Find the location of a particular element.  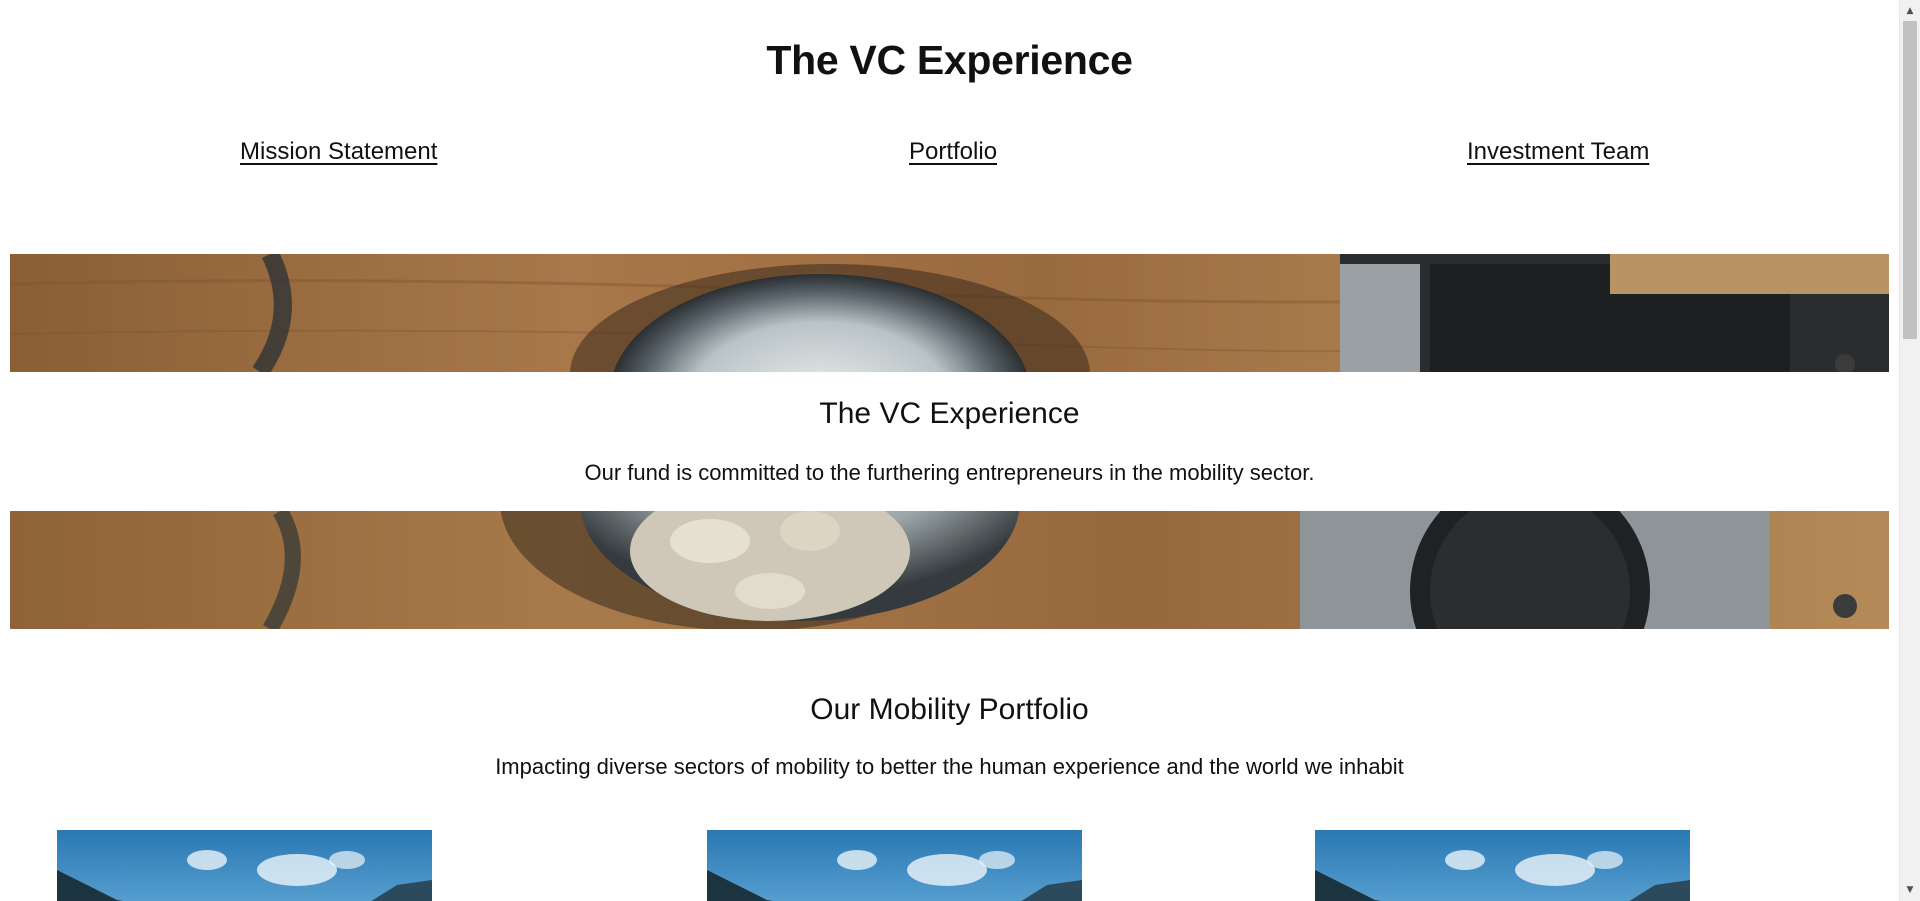

scroll-down-arrow-icon: ▼ is located at coordinates (1910, 890).